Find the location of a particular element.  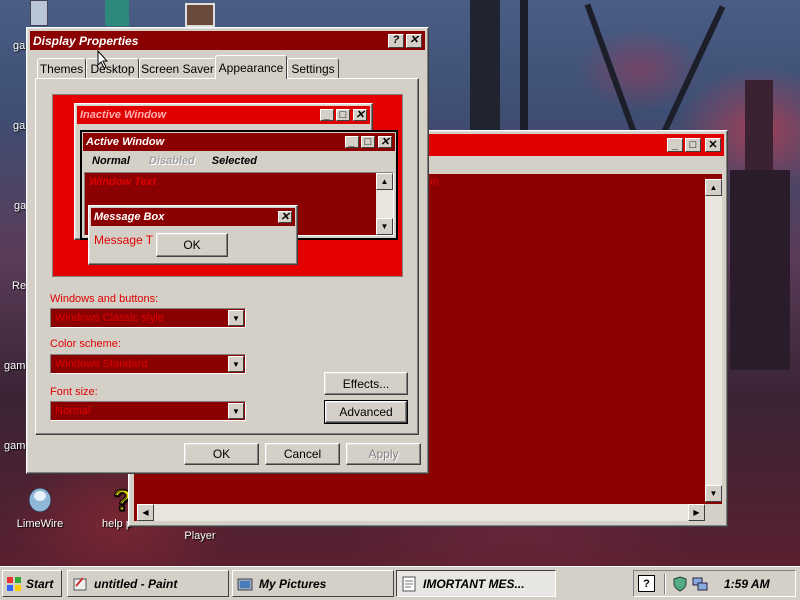

desktop-icon-player: Player is located at coordinates (200, 536).